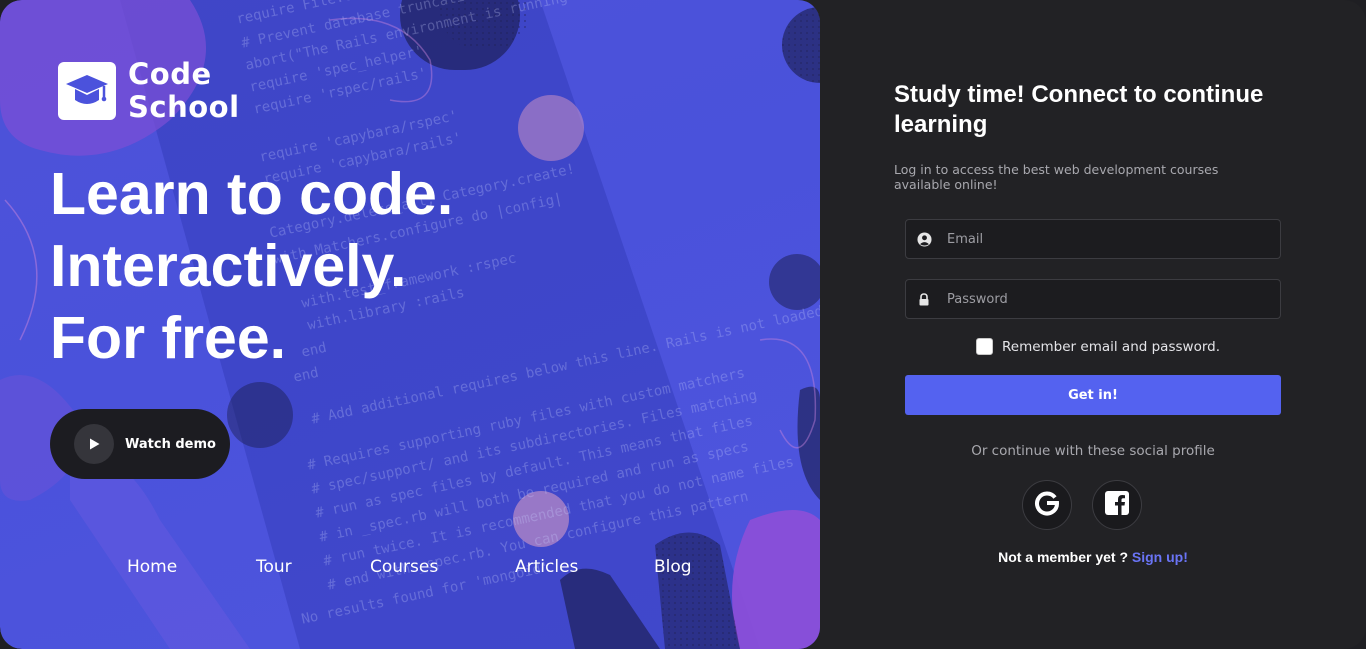 The image size is (1366, 649). Describe the element at coordinates (94, 444) in the screenshot. I see `play-icon` at that location.